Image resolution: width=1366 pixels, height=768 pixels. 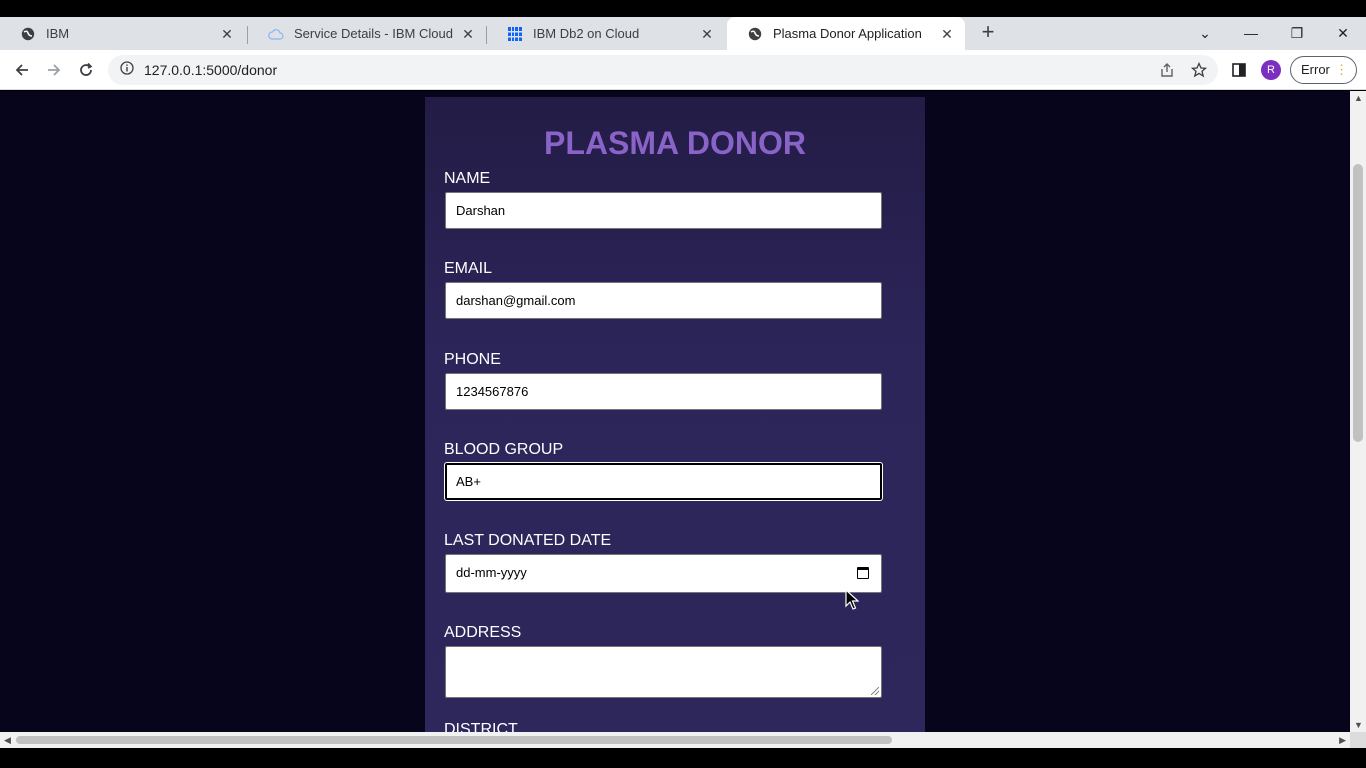 I want to click on screen-bottom-edge, so click(x=683, y=758).